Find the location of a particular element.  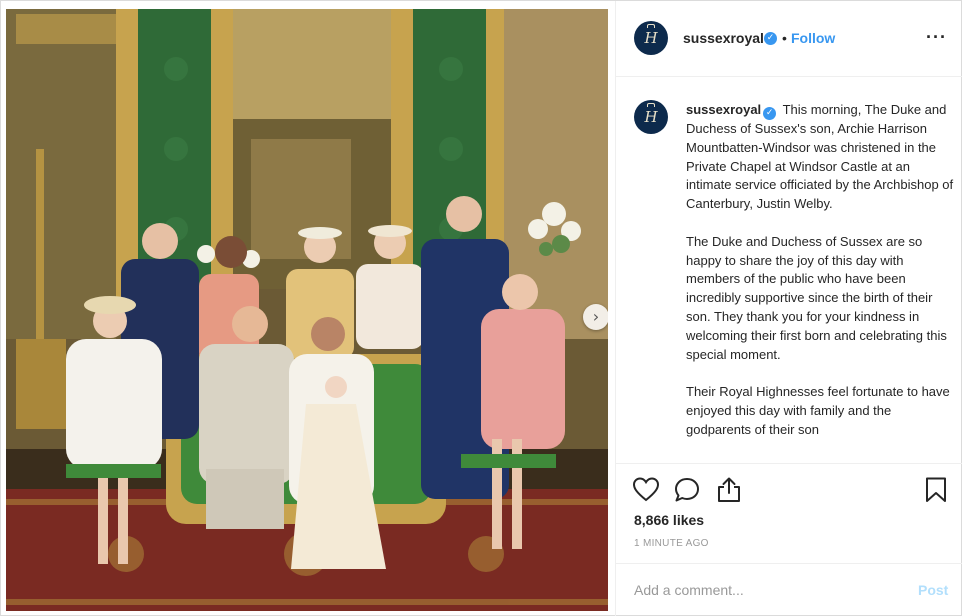

caption-avatar: H is located at coordinates (651, 117).